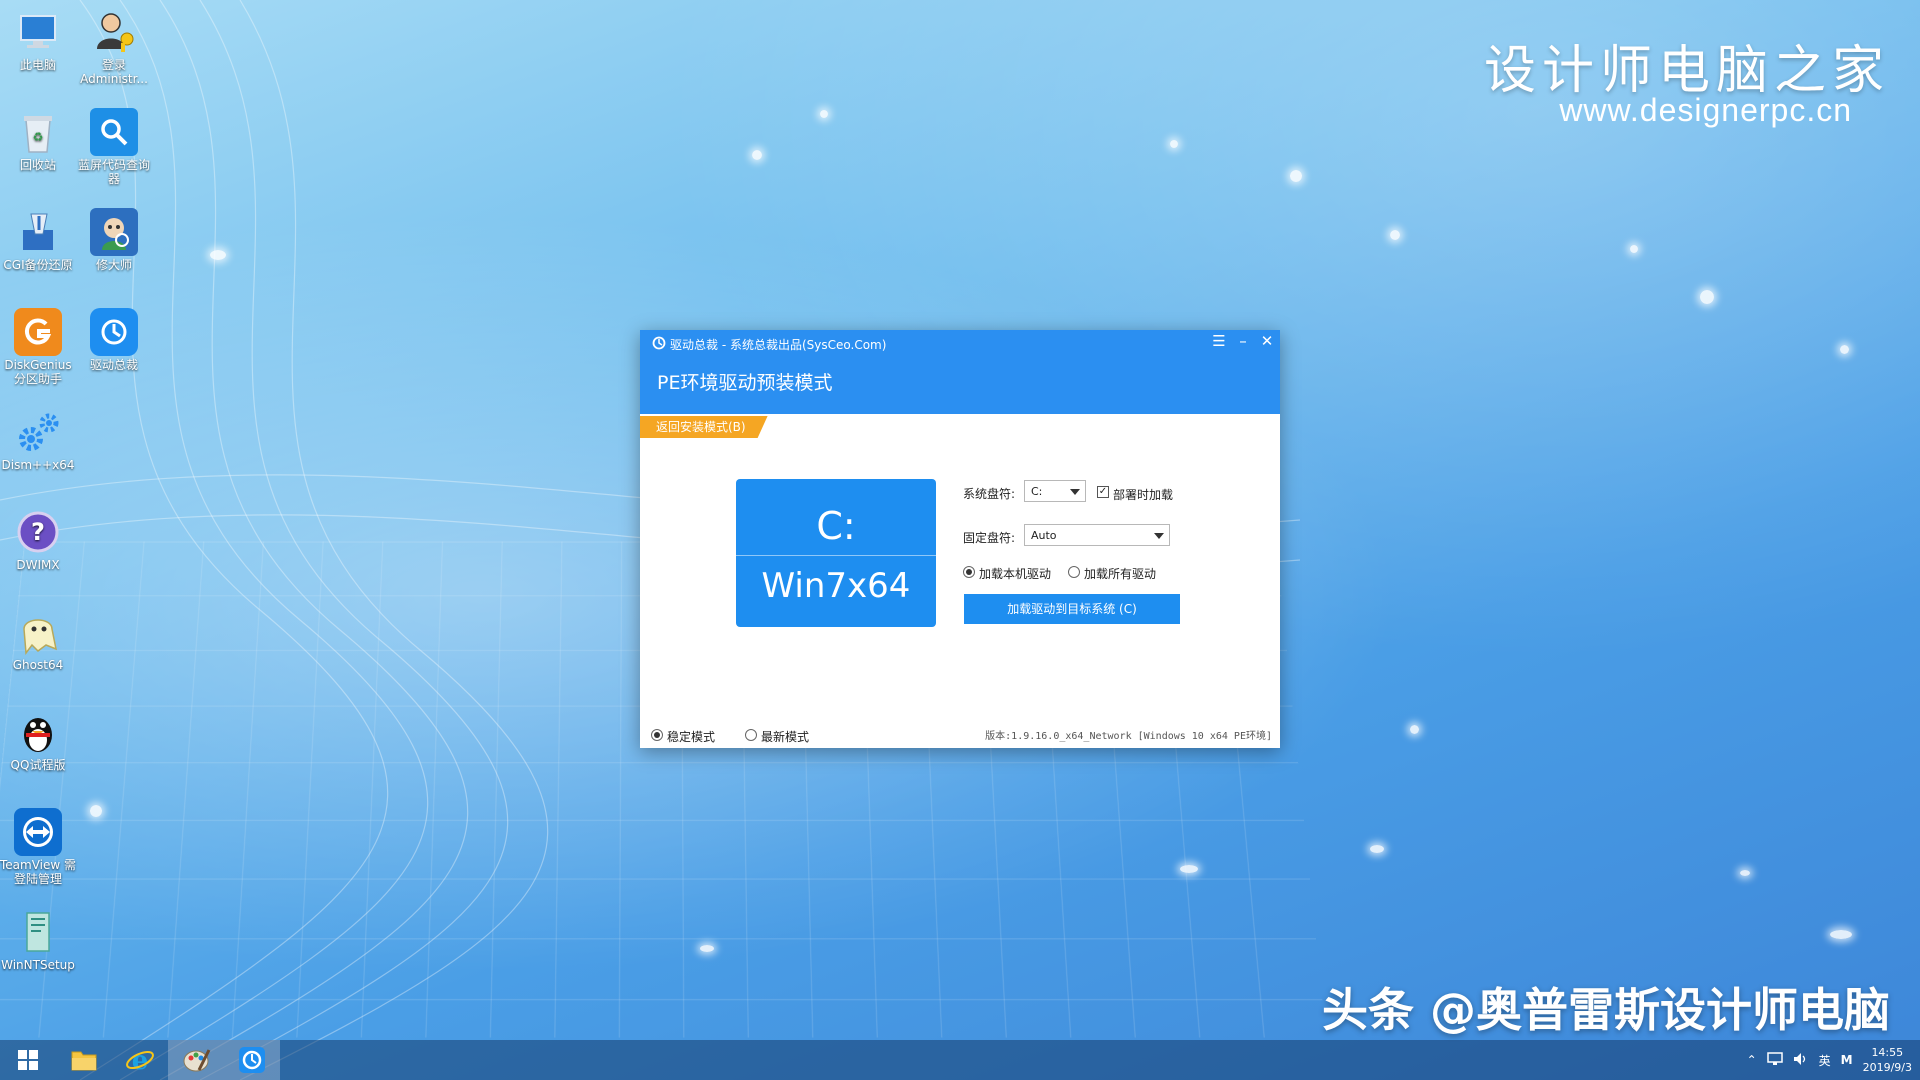 This screenshot has height=1080, width=1920. I want to click on desktop-icon-cgi-backup: CGI备份还原, so click(38, 240).